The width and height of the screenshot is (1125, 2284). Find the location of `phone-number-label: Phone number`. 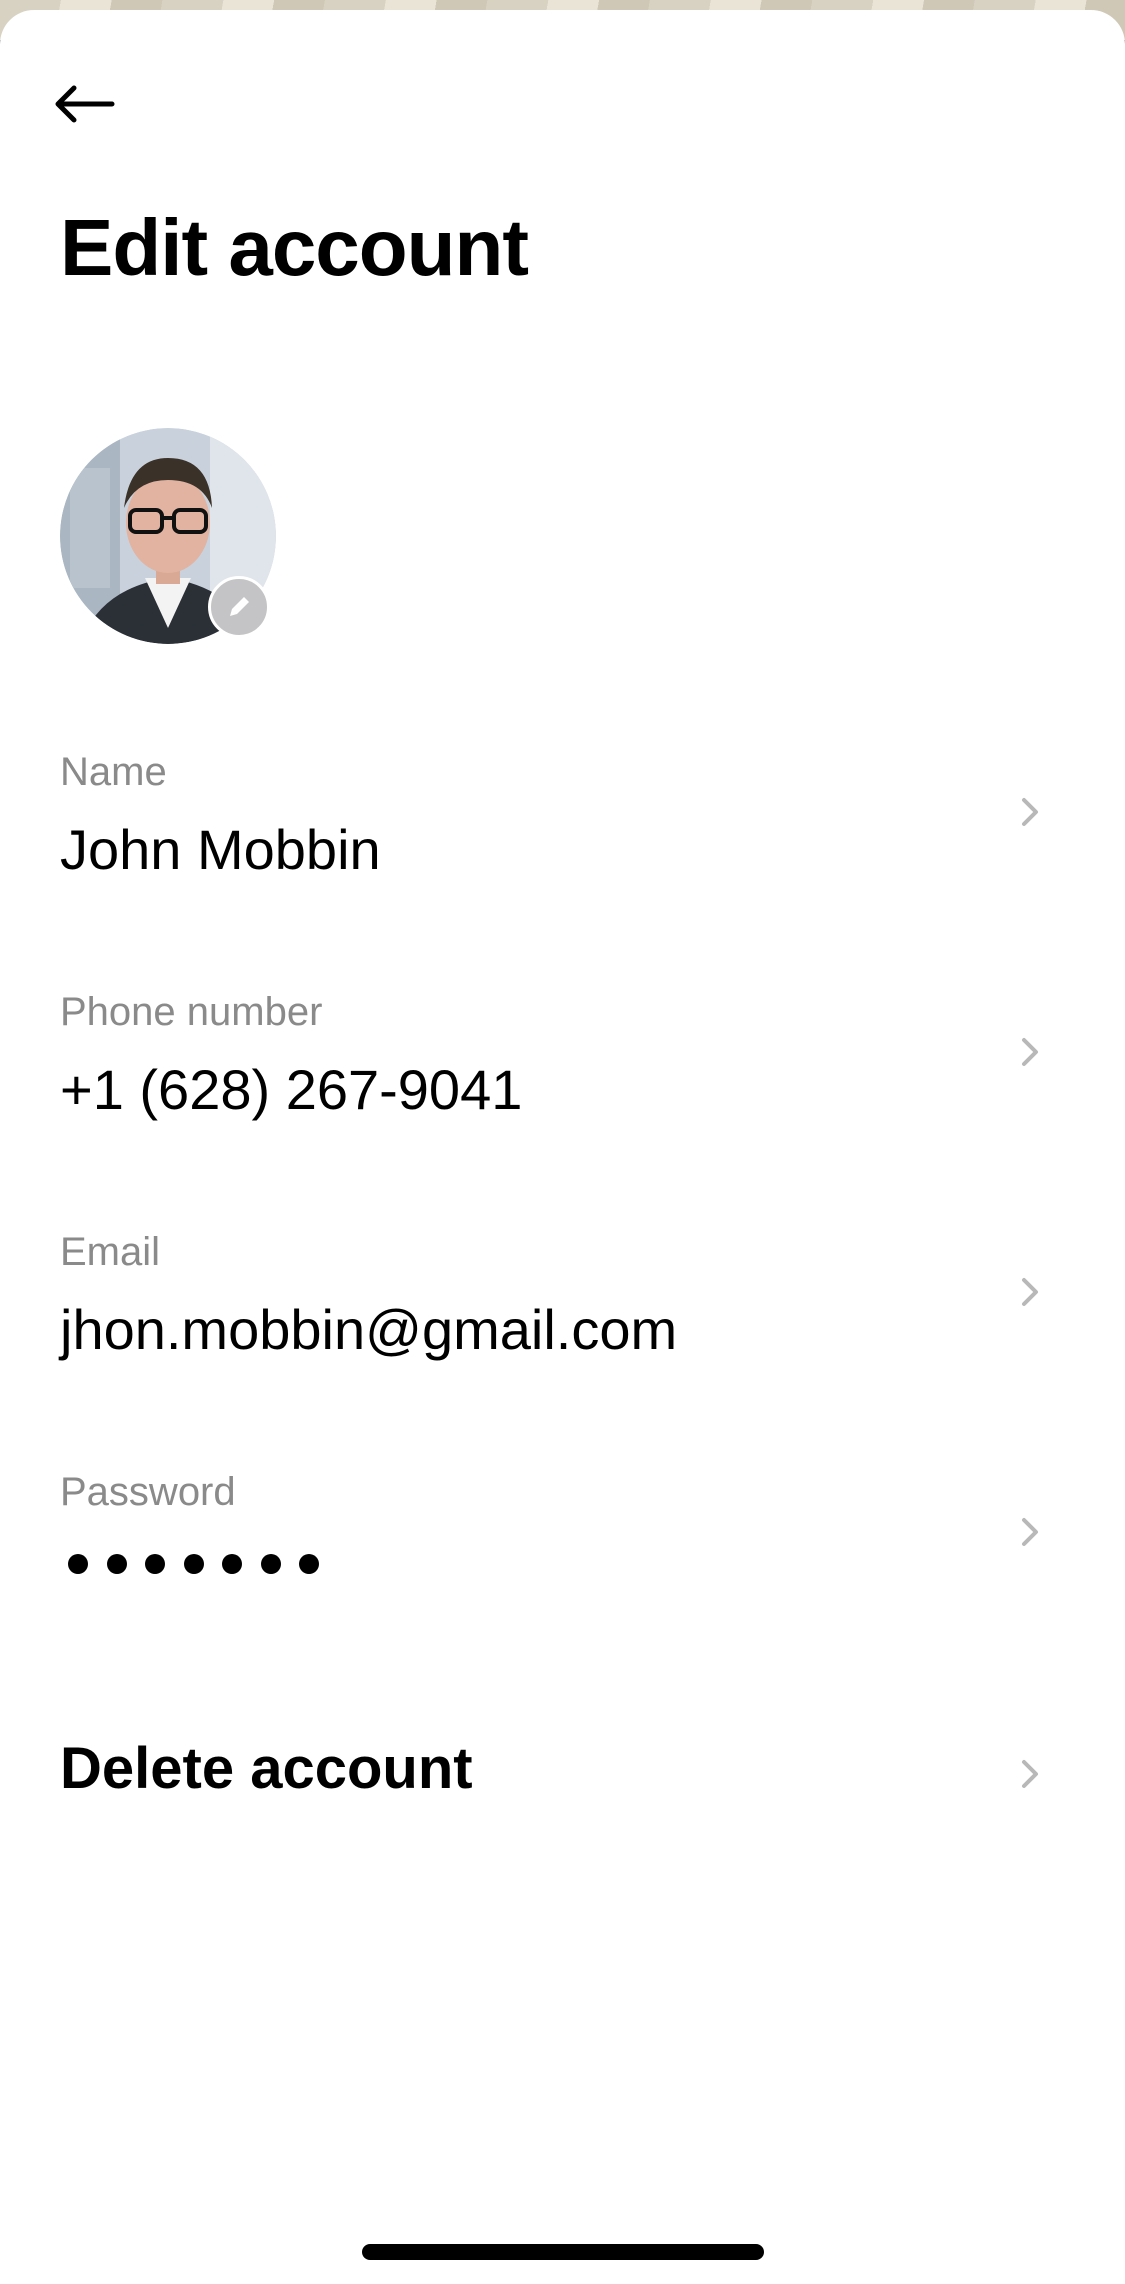

phone-number-label: Phone number is located at coordinates (191, 1012).